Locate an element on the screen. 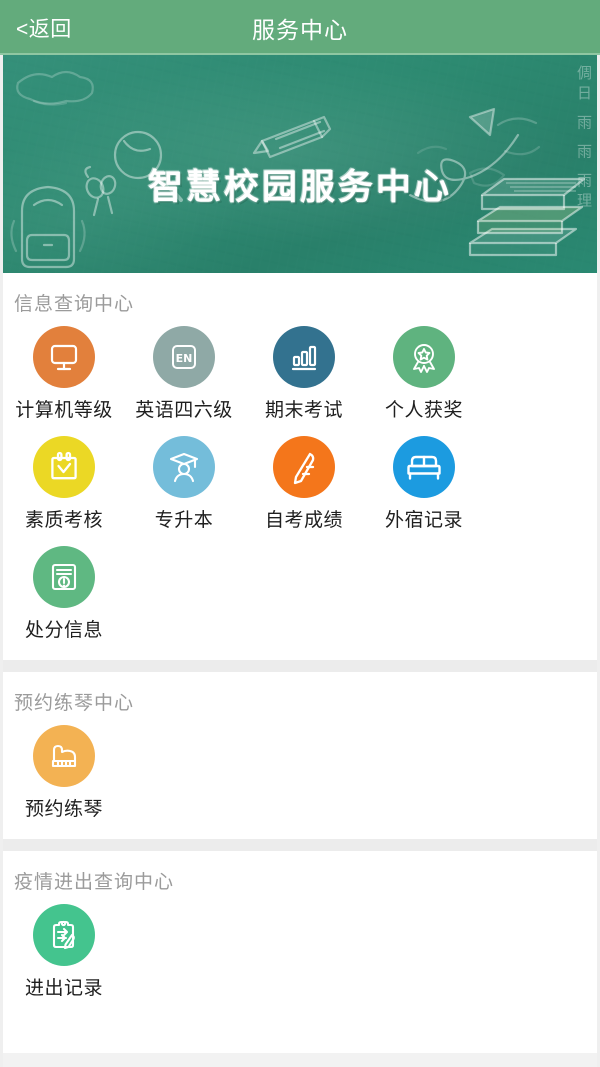  tile-label: 计算机等级 is located at coordinates (64, 410).